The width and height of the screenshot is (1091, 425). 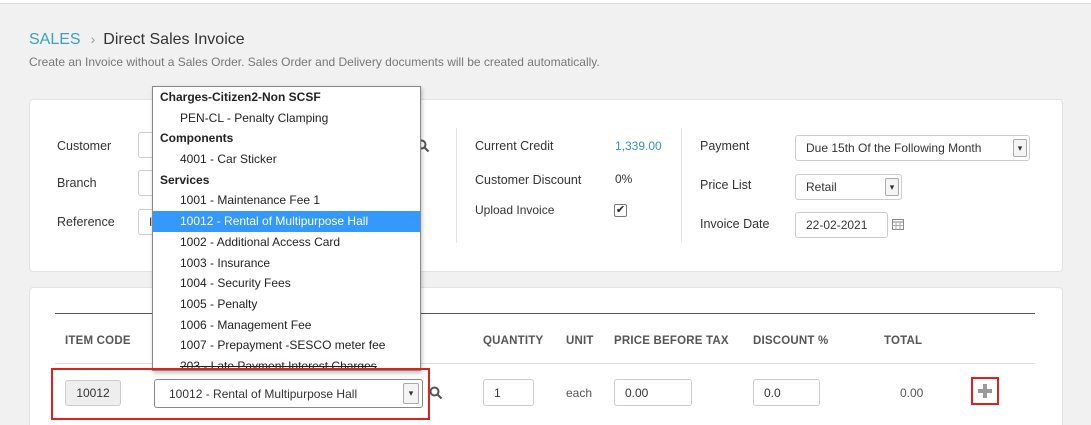 What do you see at coordinates (286, 221) in the screenshot?
I see `dropdown-option-selected: 10012 - Rental of Multipurpose Hall` at bounding box center [286, 221].